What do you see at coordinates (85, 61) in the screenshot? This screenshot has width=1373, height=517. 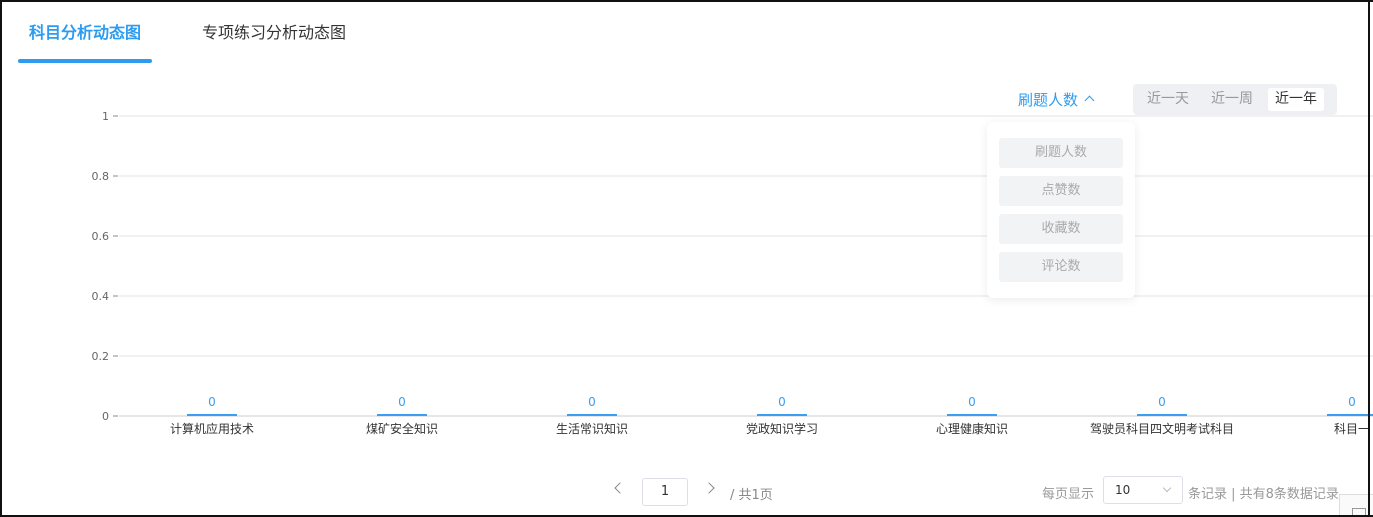 I see `active-tab-indicator` at bounding box center [85, 61].